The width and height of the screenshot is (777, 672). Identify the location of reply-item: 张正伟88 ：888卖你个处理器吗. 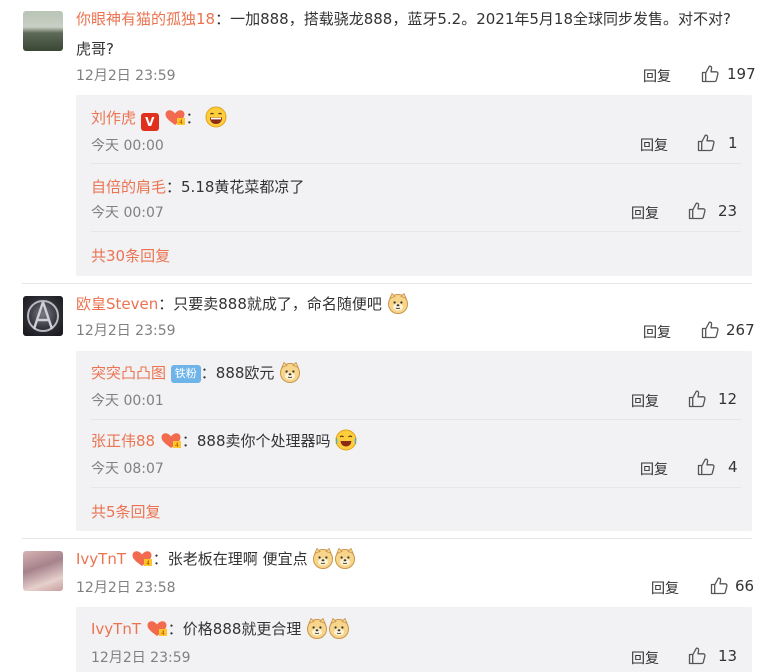
(224, 440).